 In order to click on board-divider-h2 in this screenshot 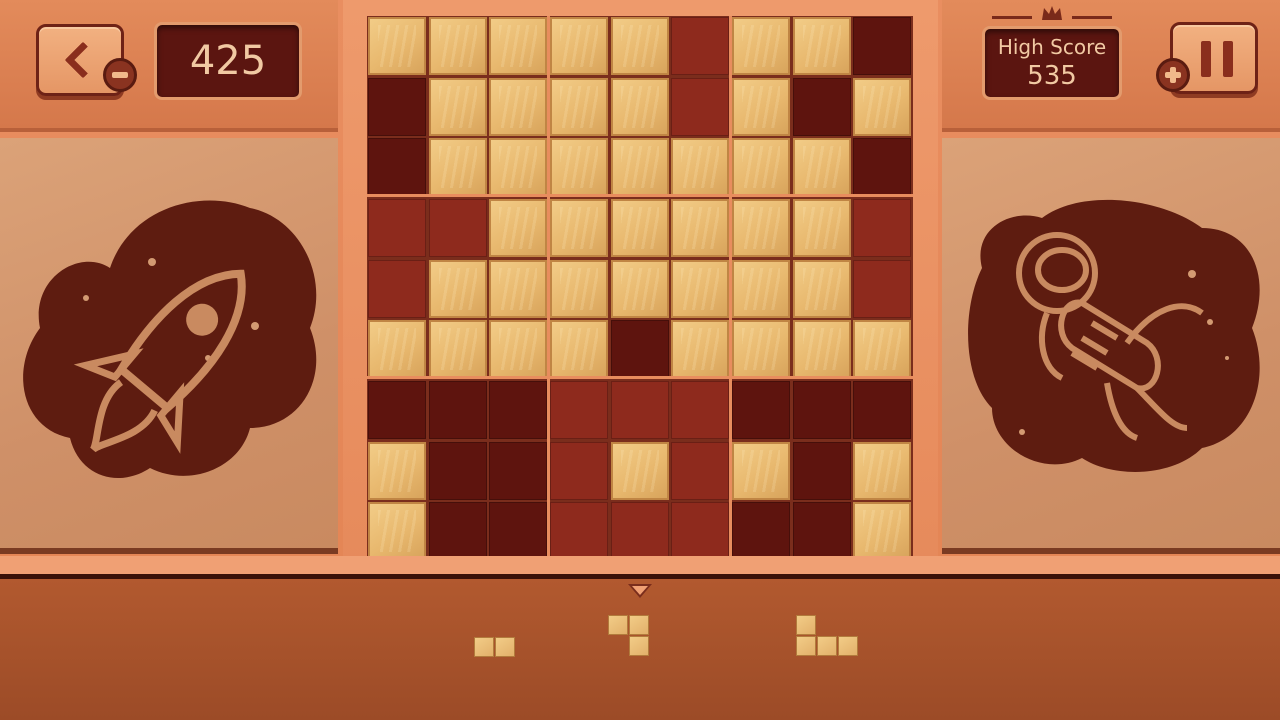, I will do `click(640, 377)`.